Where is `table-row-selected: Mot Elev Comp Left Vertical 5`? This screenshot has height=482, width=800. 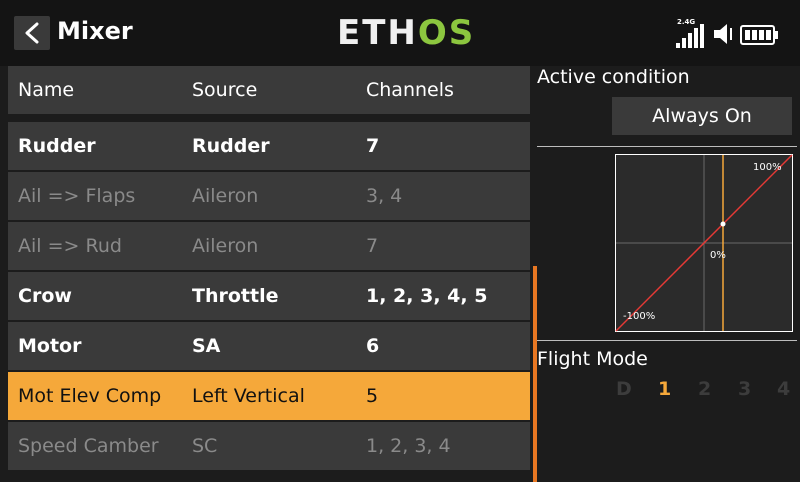
table-row-selected: Mot Elev Comp Left Vertical 5 is located at coordinates (269, 396).